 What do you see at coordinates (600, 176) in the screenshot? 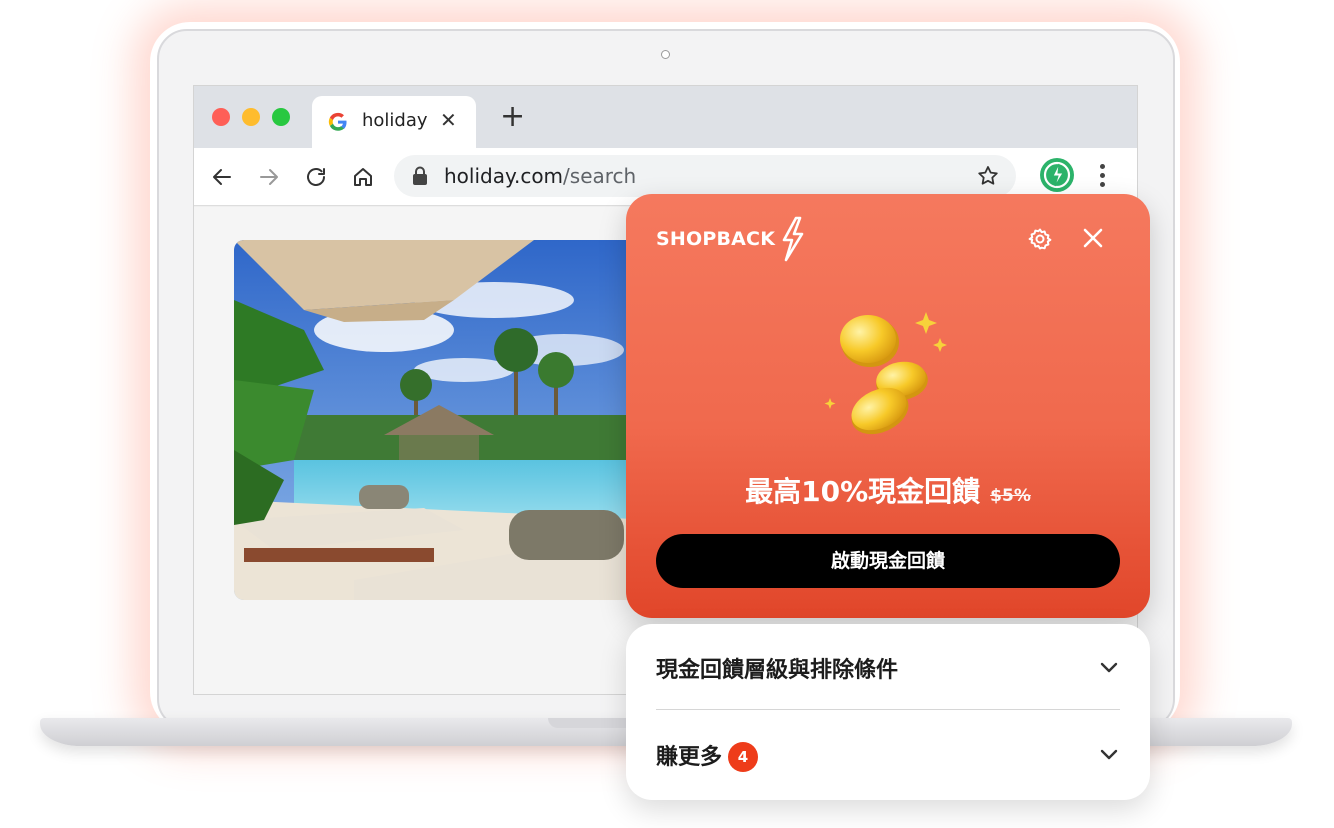
I see `url-path: /search` at bounding box center [600, 176].